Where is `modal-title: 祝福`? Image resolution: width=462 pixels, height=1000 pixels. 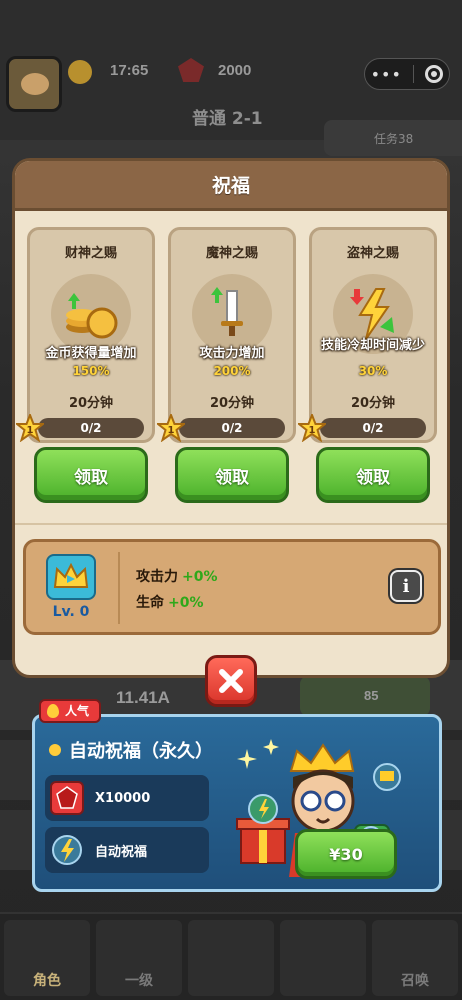 modal-title: 祝福 is located at coordinates (230, 186).